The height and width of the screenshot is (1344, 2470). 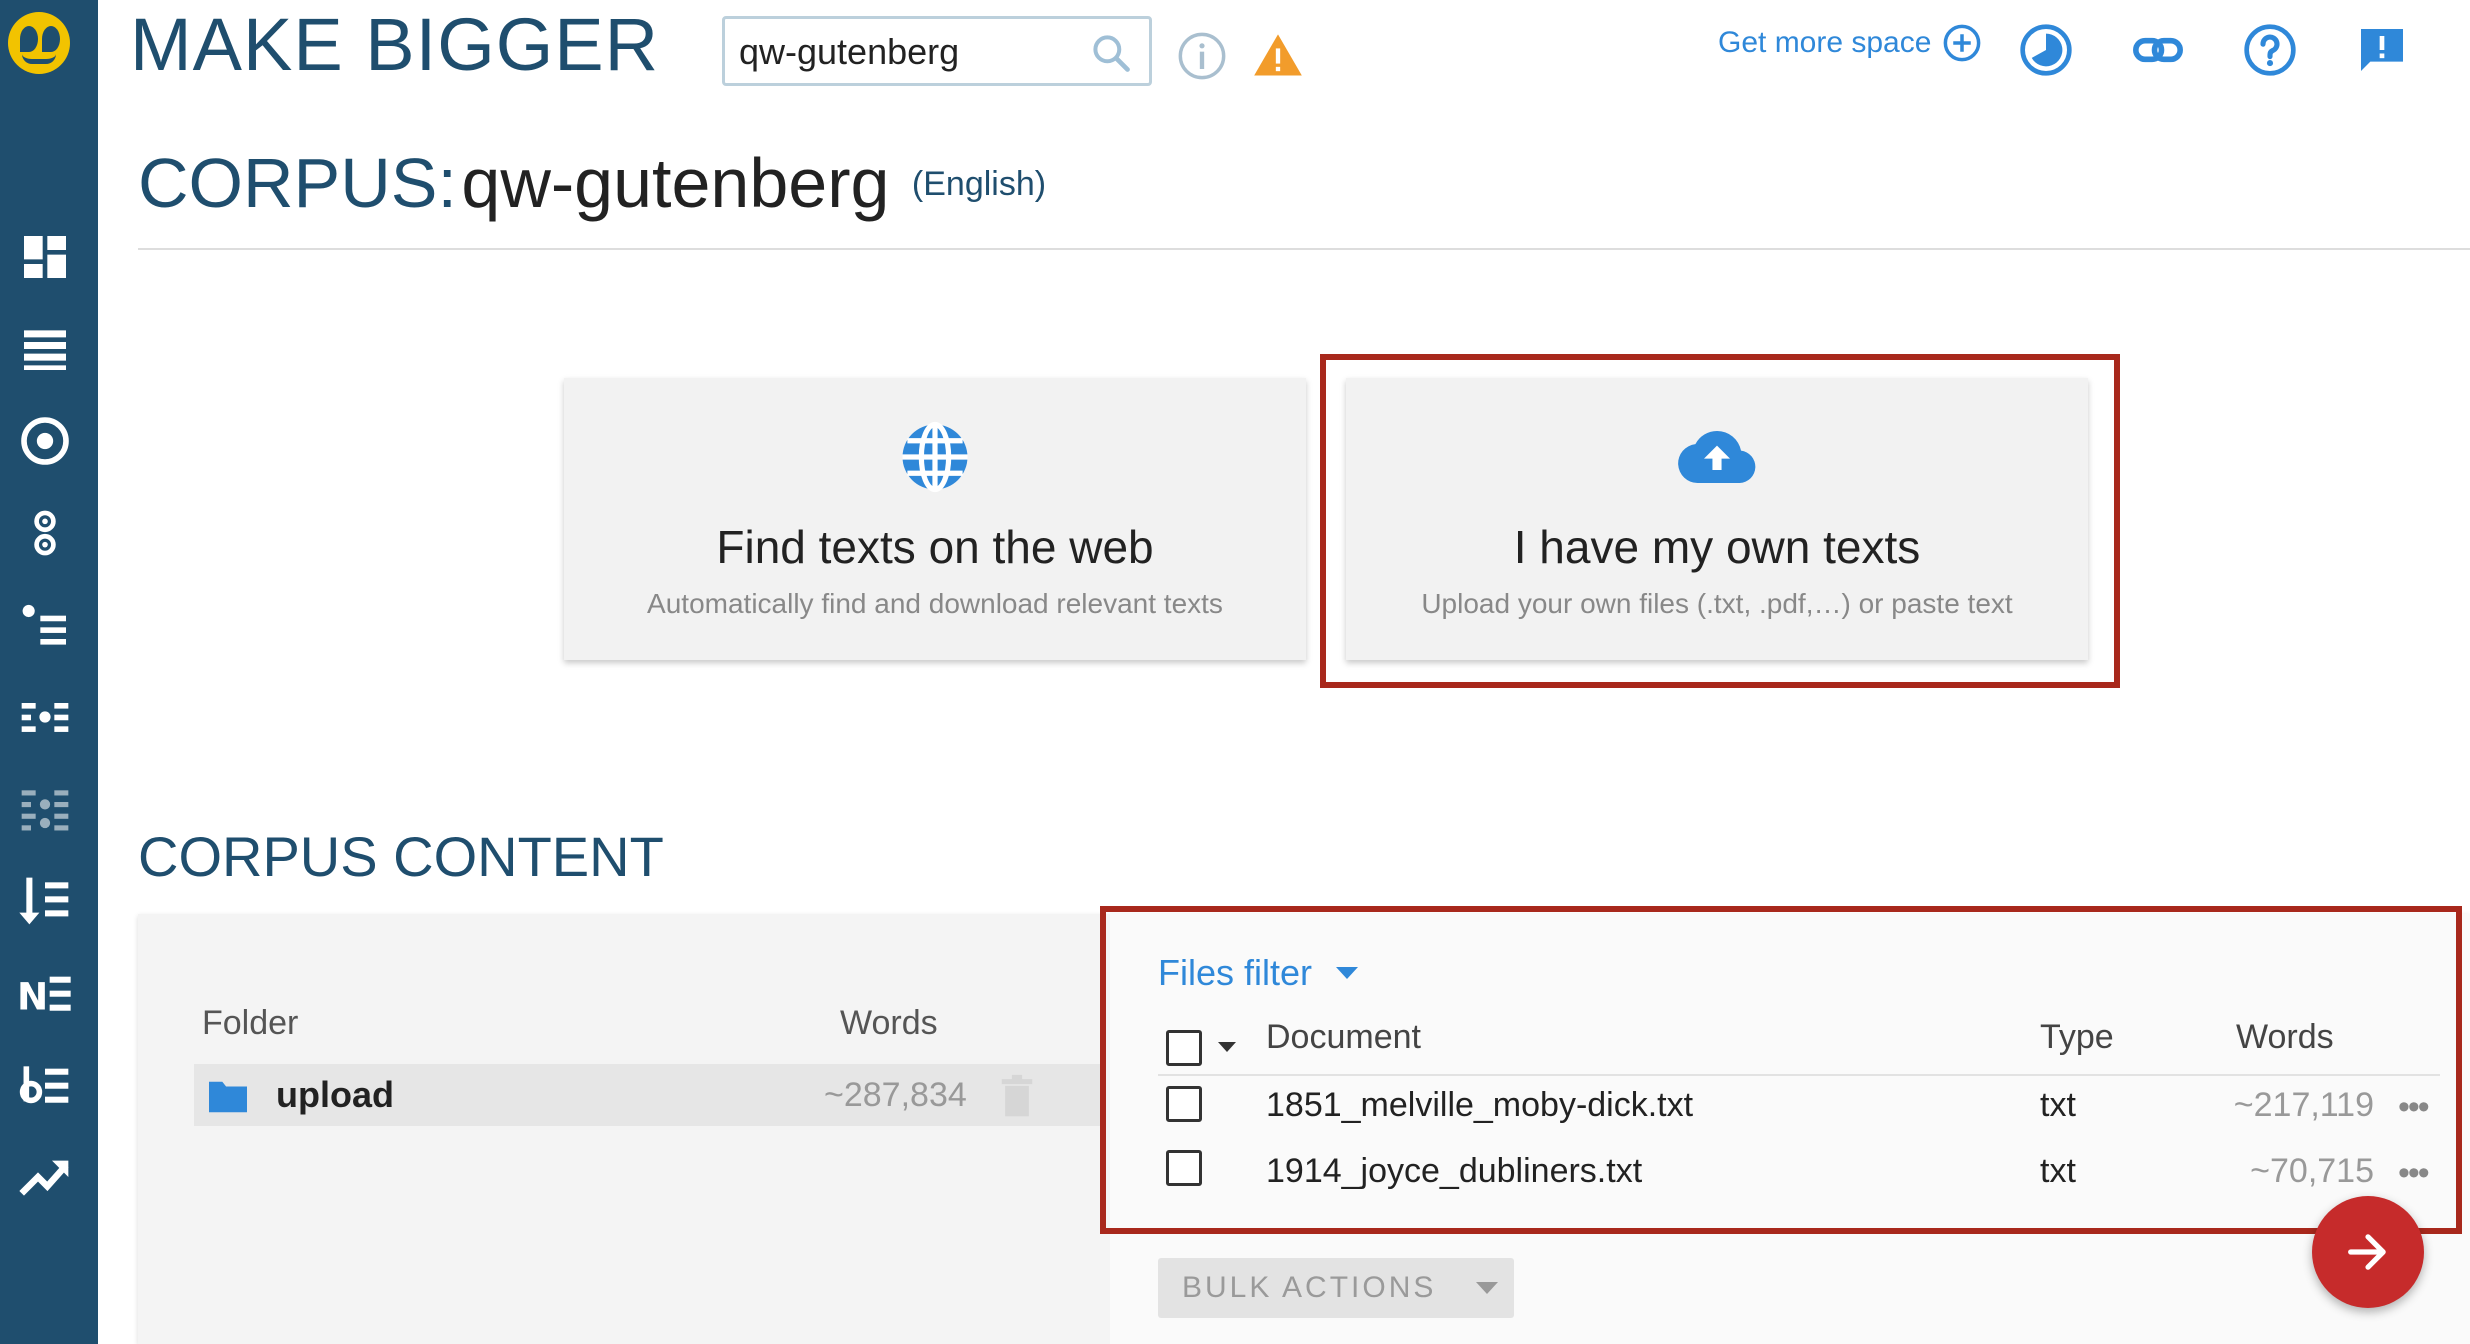 What do you see at coordinates (297, 183) in the screenshot?
I see `corpus-title-prefix: CORPUS:` at bounding box center [297, 183].